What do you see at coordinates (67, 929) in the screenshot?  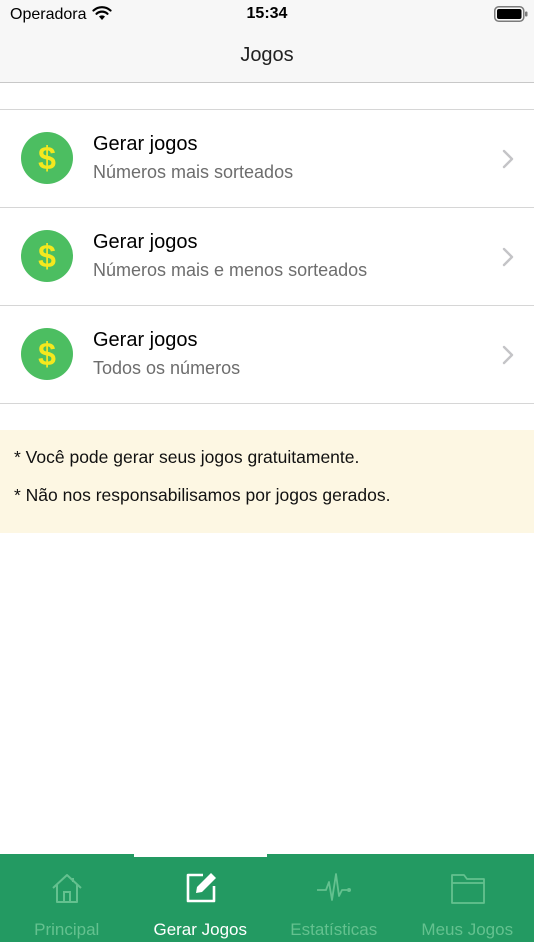 I see `tab-label: Principal` at bounding box center [67, 929].